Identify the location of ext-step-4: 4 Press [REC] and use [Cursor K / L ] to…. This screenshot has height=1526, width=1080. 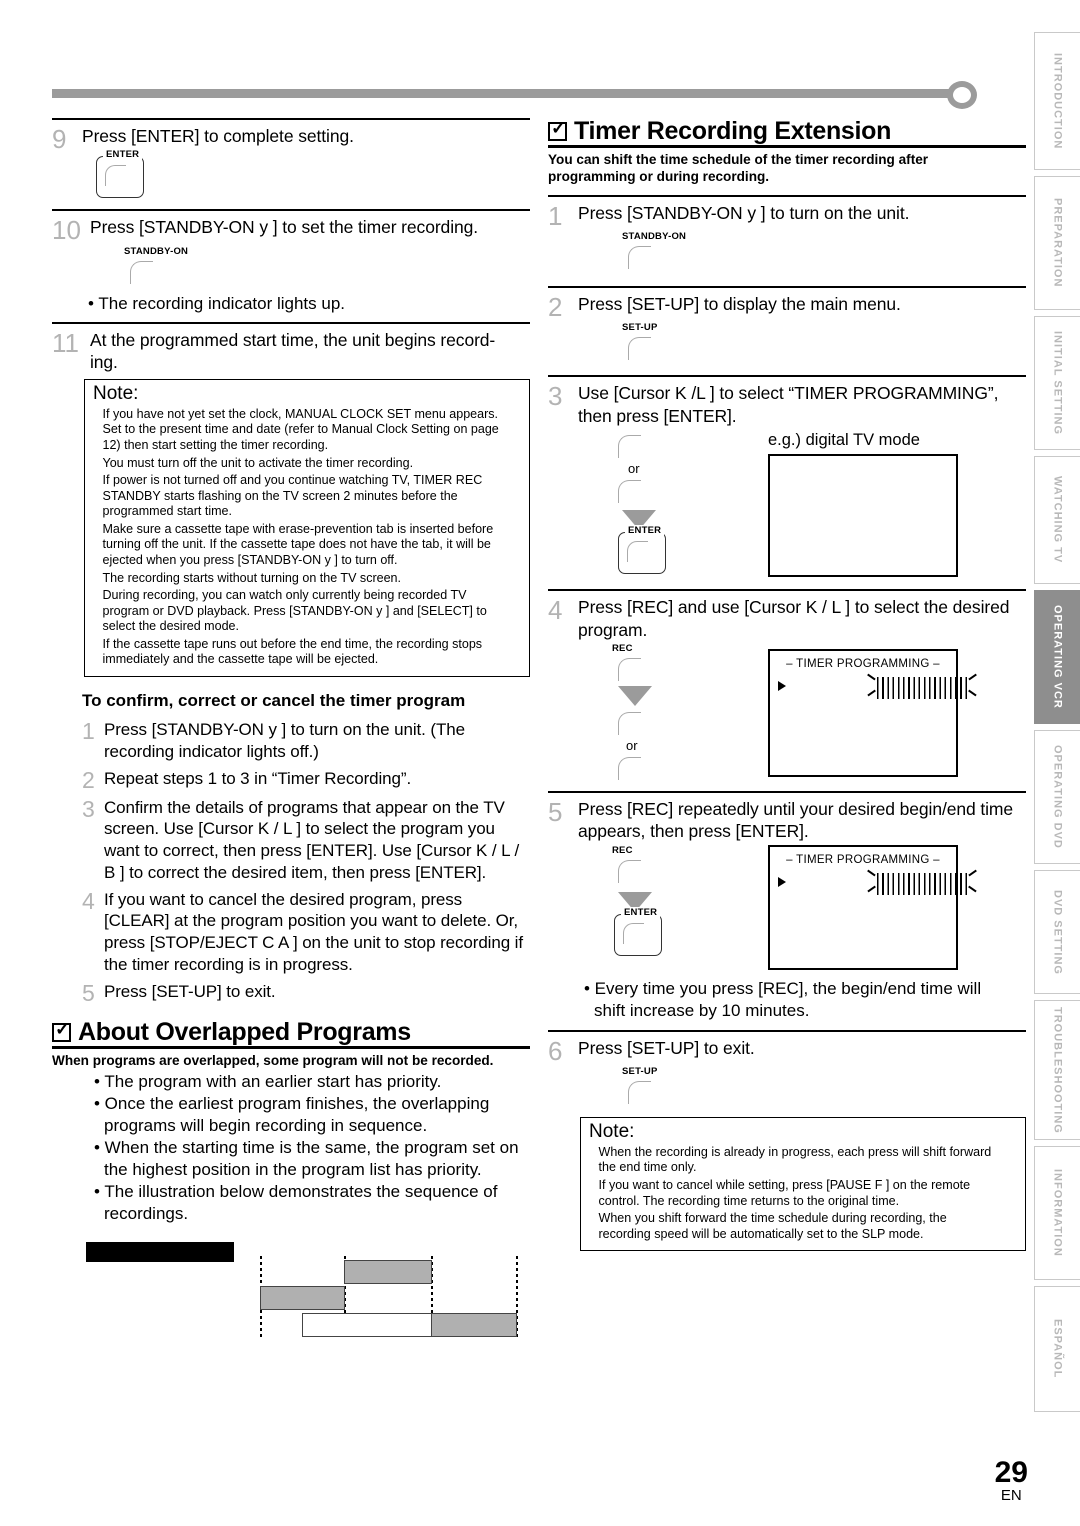
(787, 687).